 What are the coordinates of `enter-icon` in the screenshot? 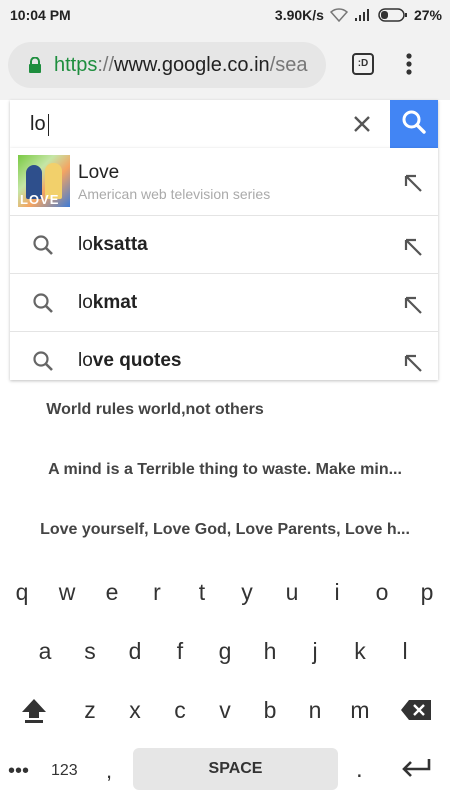 It's located at (416, 770).